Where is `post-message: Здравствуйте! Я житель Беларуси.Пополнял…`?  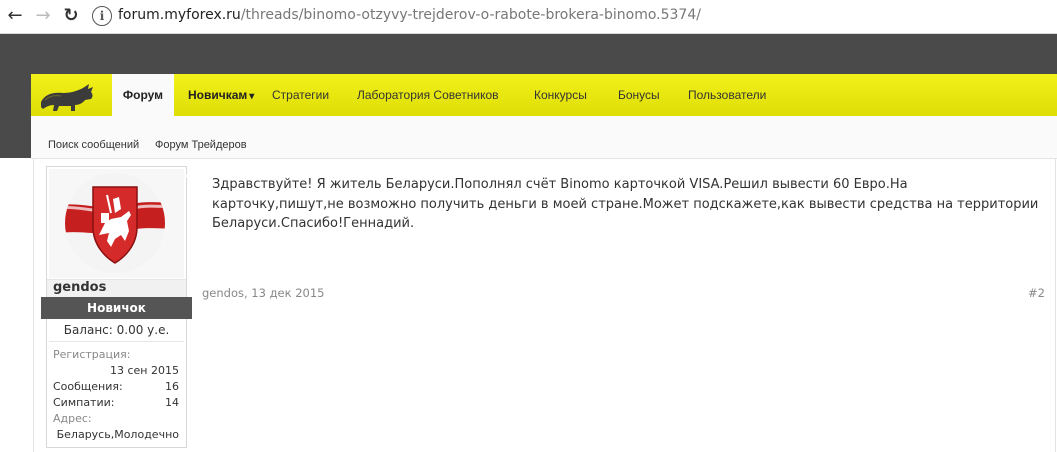
post-message: Здравствуйте! Я житель Беларуси.Пополнял… is located at coordinates (625, 204).